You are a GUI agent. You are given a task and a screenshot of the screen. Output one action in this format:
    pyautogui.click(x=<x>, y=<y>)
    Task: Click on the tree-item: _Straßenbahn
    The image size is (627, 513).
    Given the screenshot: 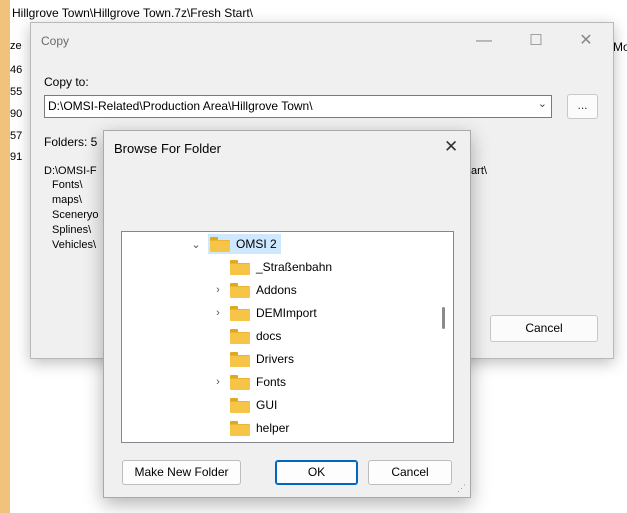 What is the action you would take?
    pyautogui.click(x=281, y=267)
    